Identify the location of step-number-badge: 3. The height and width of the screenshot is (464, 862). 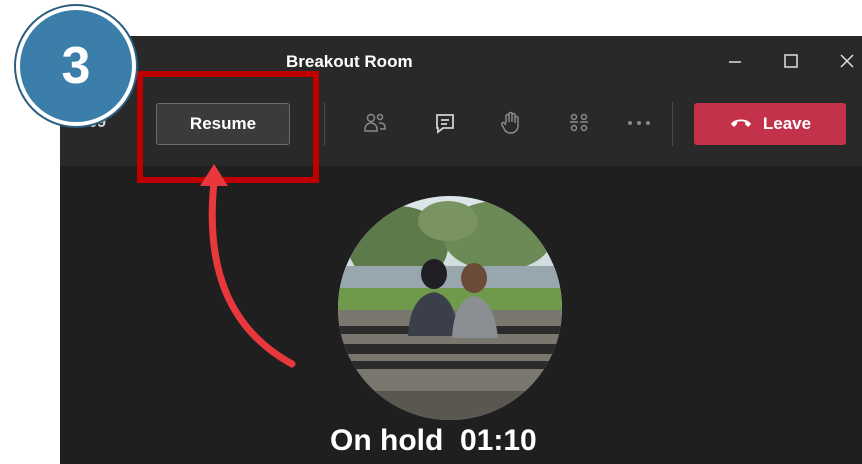
(76, 66).